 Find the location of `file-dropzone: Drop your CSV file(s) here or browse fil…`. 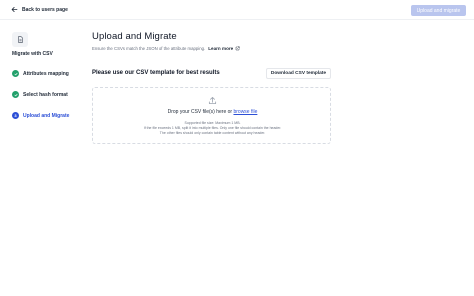

file-dropzone: Drop your CSV file(s) here or browse fil… is located at coordinates (211, 115).